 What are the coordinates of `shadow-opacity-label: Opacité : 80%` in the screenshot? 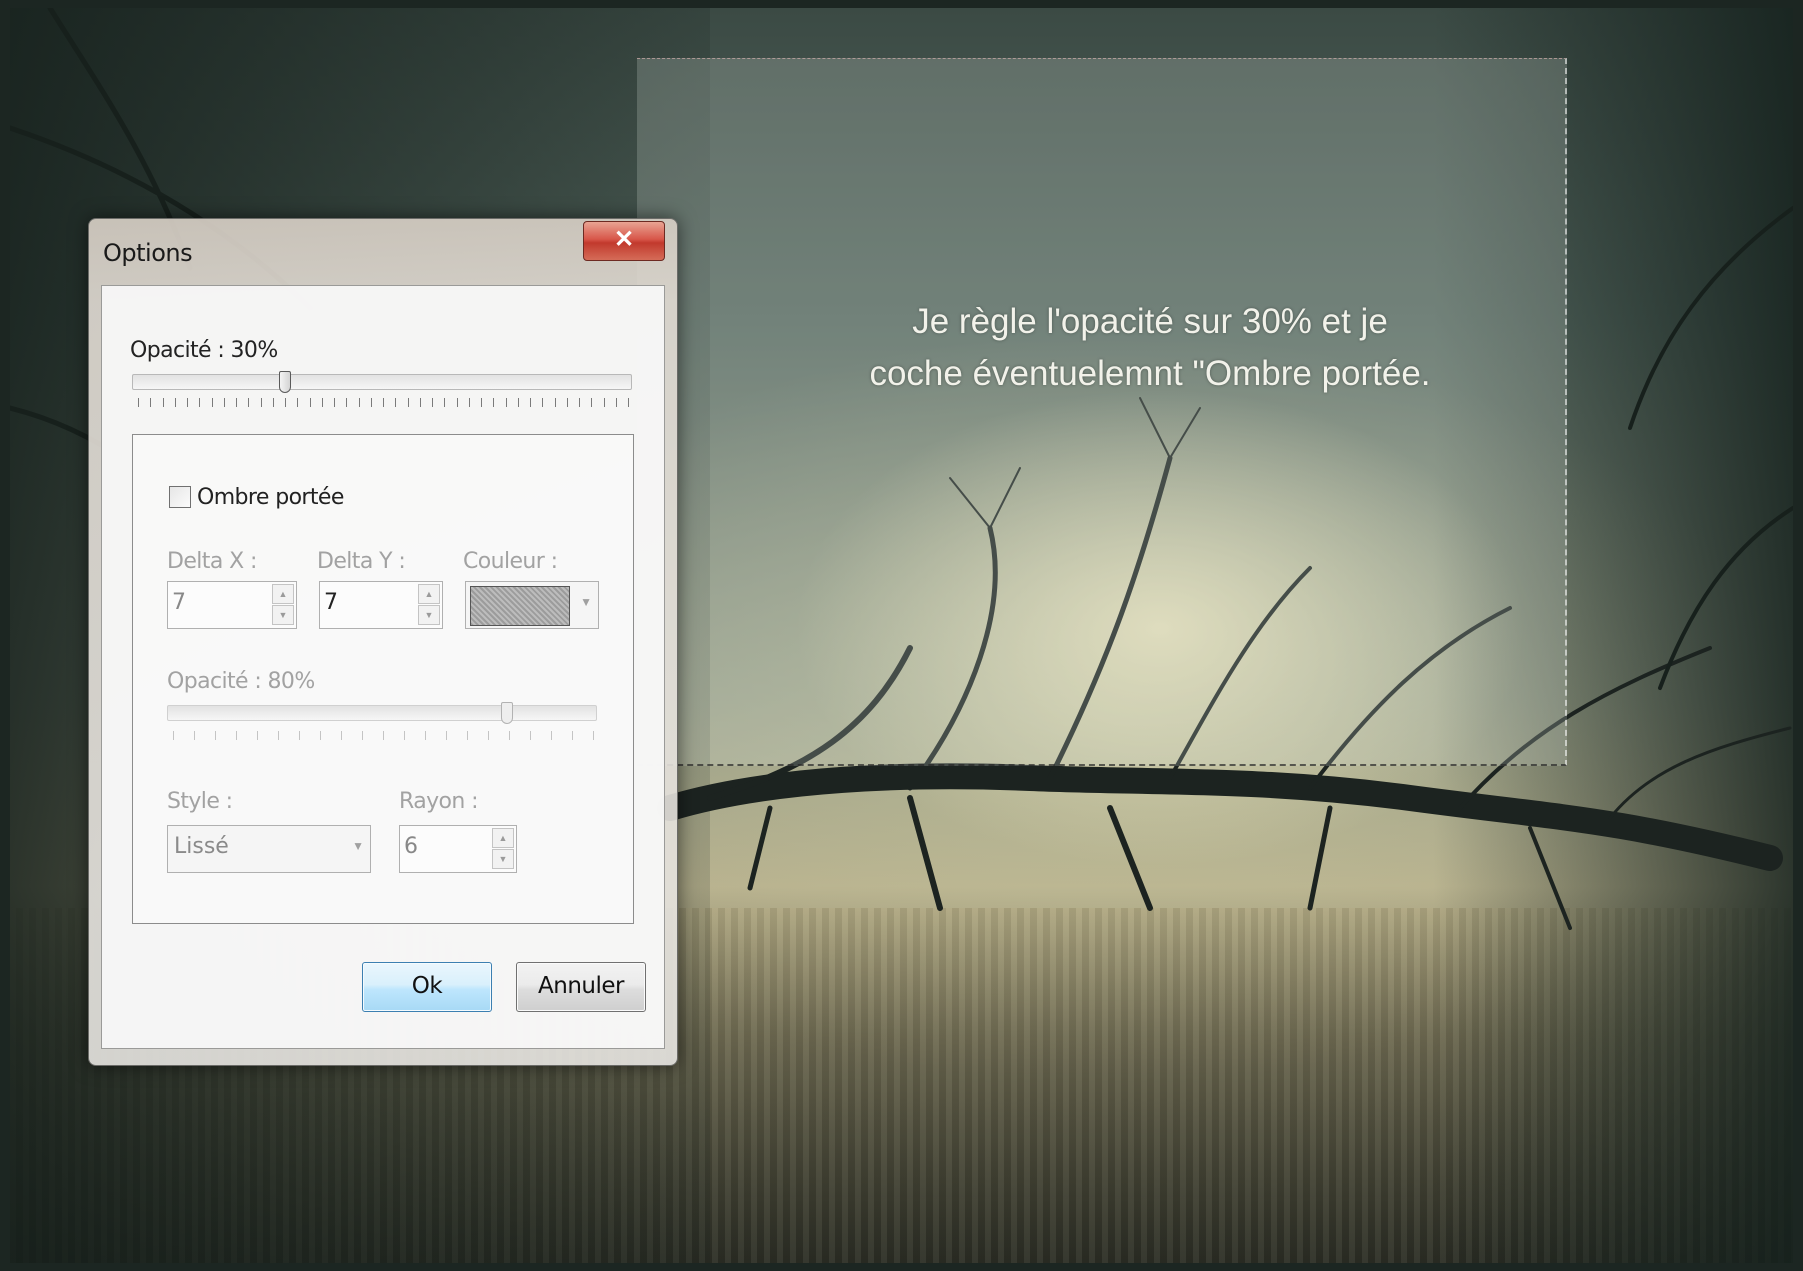 It's located at (241, 681).